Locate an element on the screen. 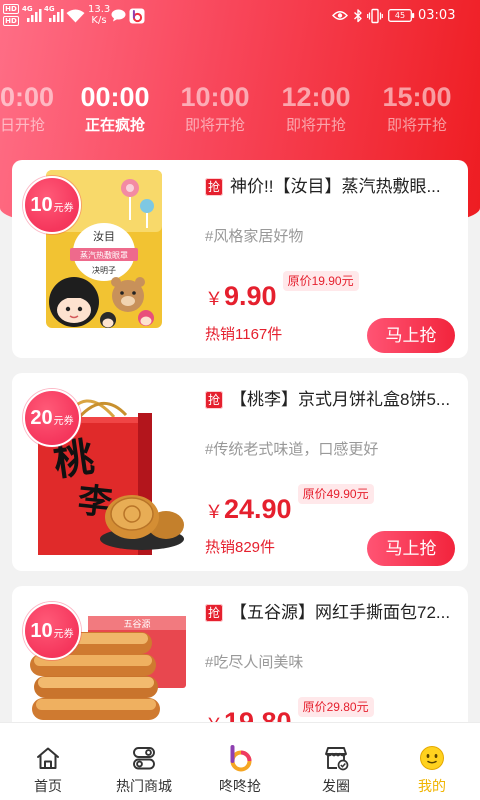  nav-label: 首页 is located at coordinates (48, 786).